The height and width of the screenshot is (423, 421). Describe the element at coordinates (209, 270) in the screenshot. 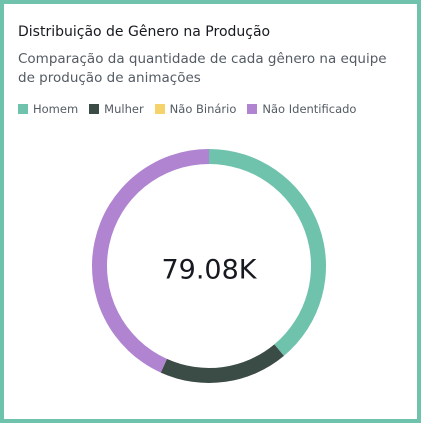

I see `donut-center-label: 79.08K` at that location.